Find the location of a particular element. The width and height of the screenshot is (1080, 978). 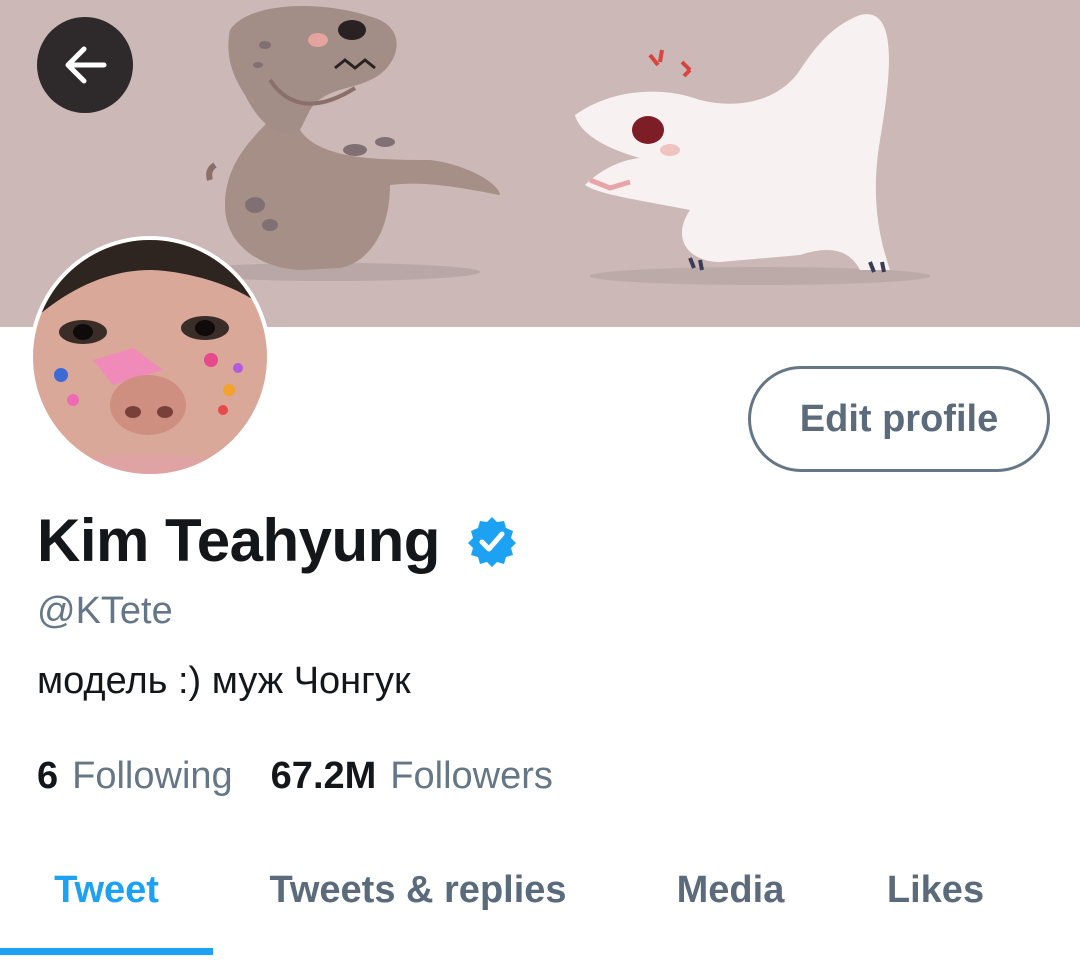

edit-profile-button: Edit profile is located at coordinates (899, 419).